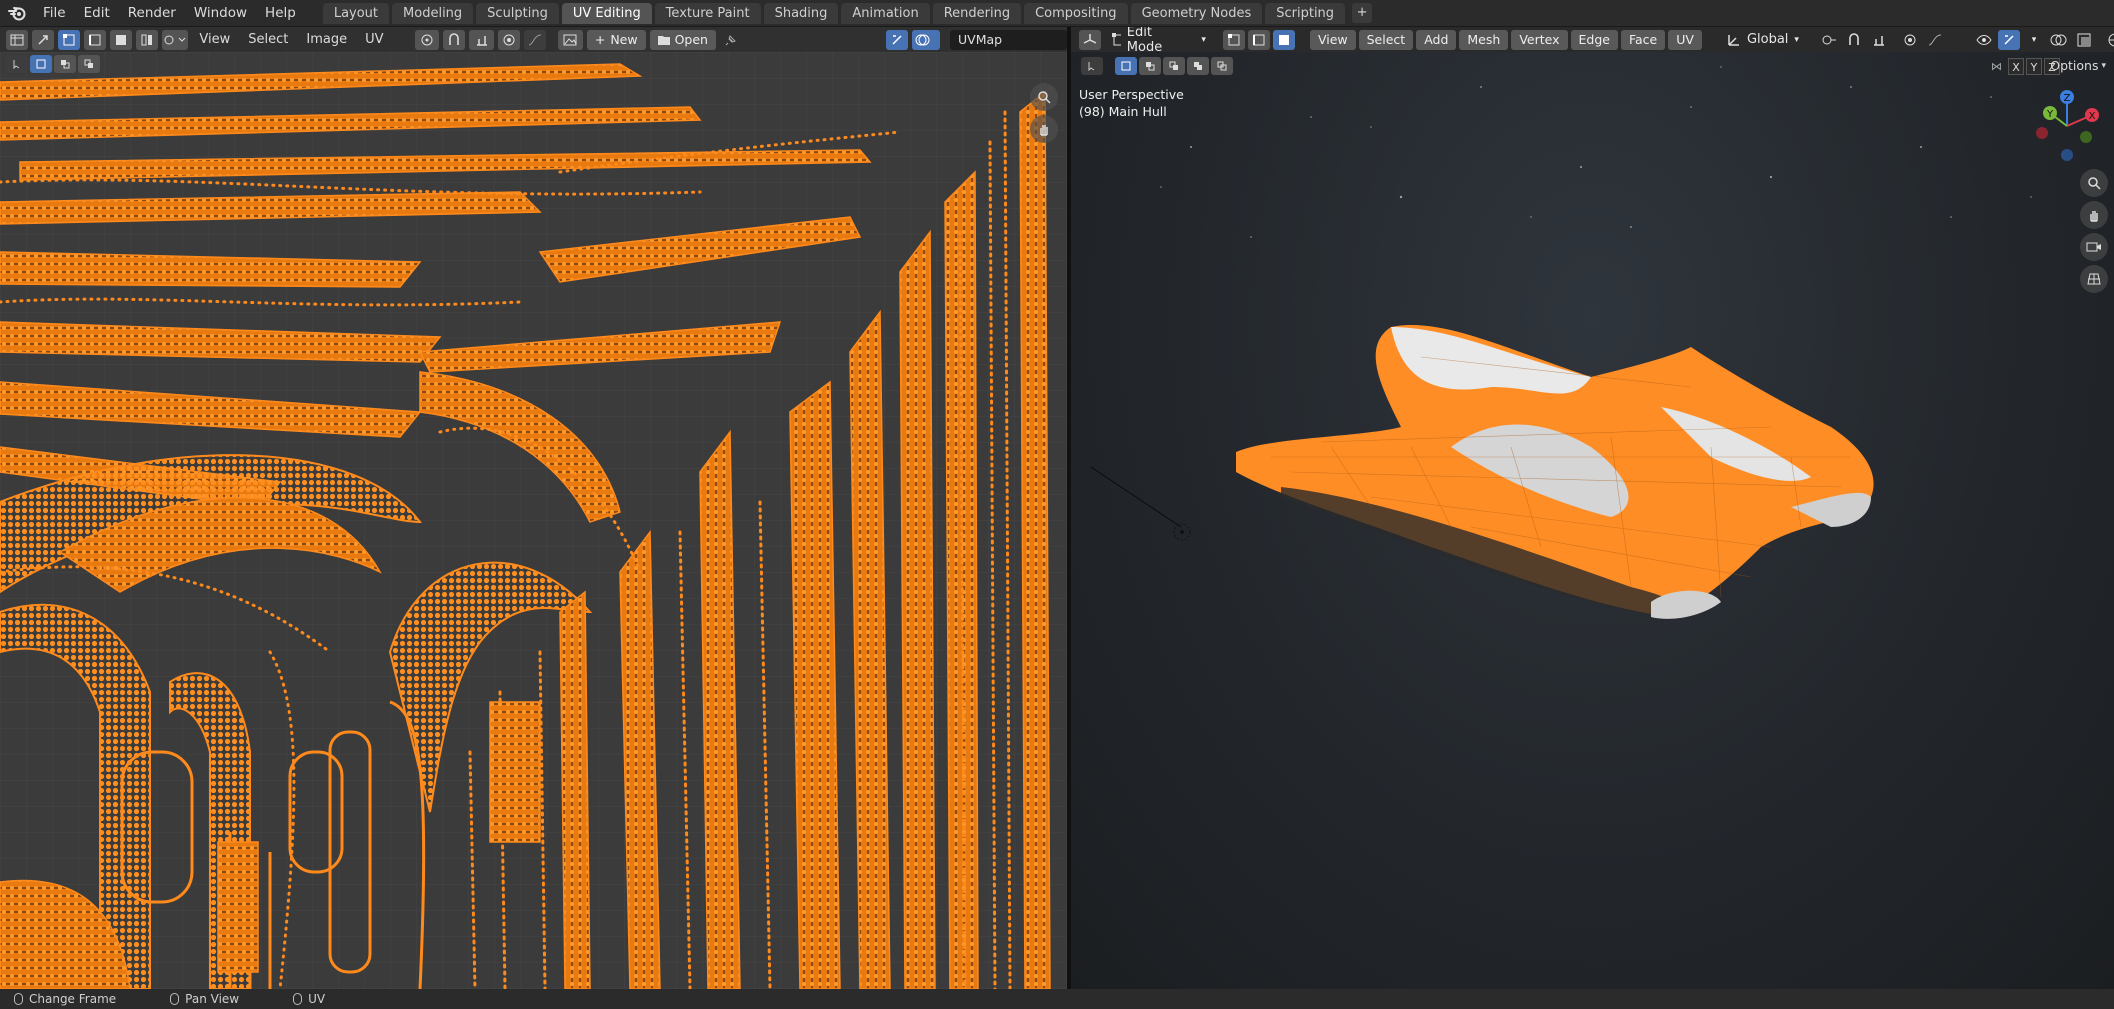 This screenshot has width=2114, height=1009. What do you see at coordinates (600, 39) in the screenshot?
I see `plus-icon: +` at bounding box center [600, 39].